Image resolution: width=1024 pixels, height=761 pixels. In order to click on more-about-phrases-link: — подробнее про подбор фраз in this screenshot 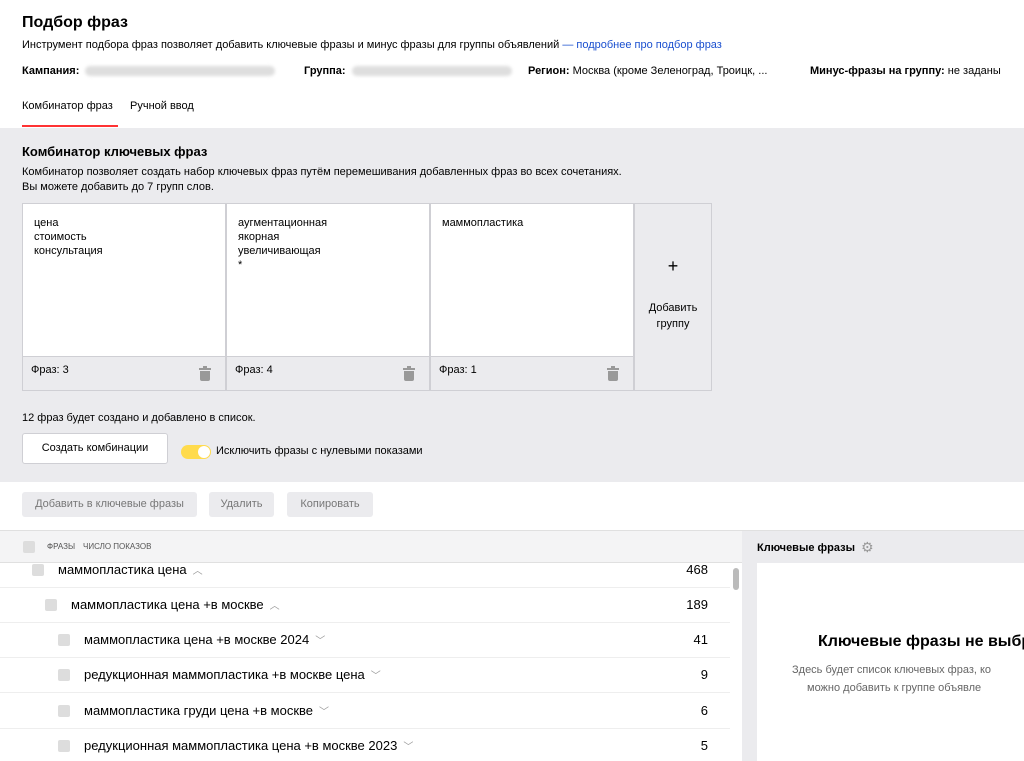, I will do `click(642, 45)`.